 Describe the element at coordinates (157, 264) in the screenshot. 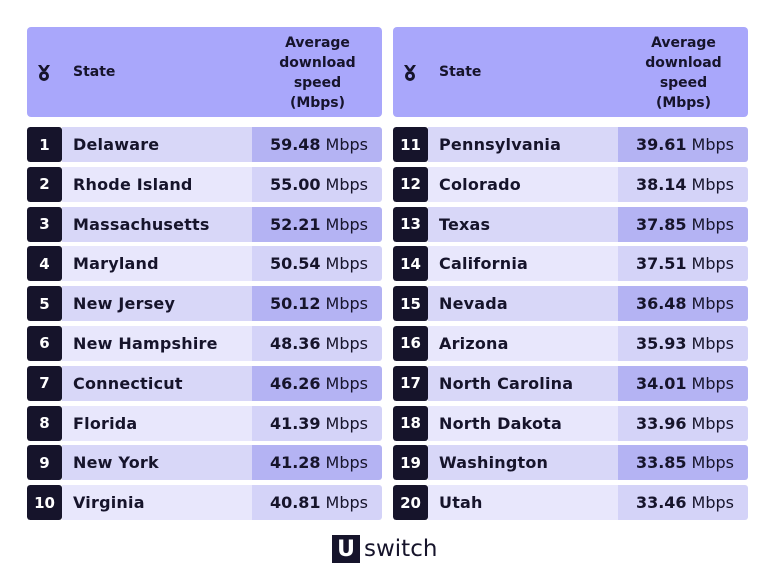

I see `state-name: Maryland` at that location.